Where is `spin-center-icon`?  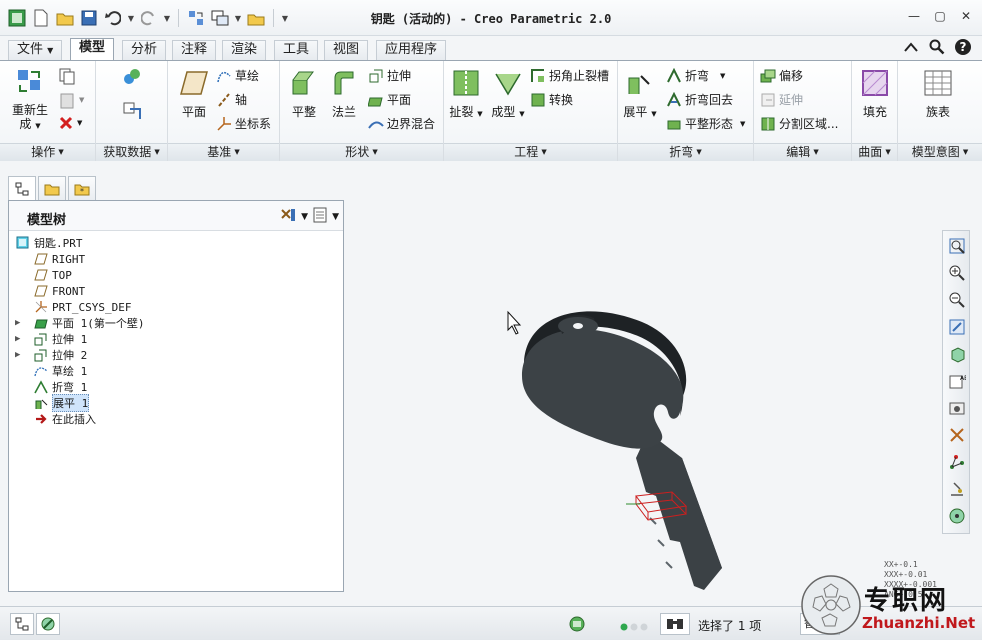
spin-center-icon is located at coordinates (957, 516).